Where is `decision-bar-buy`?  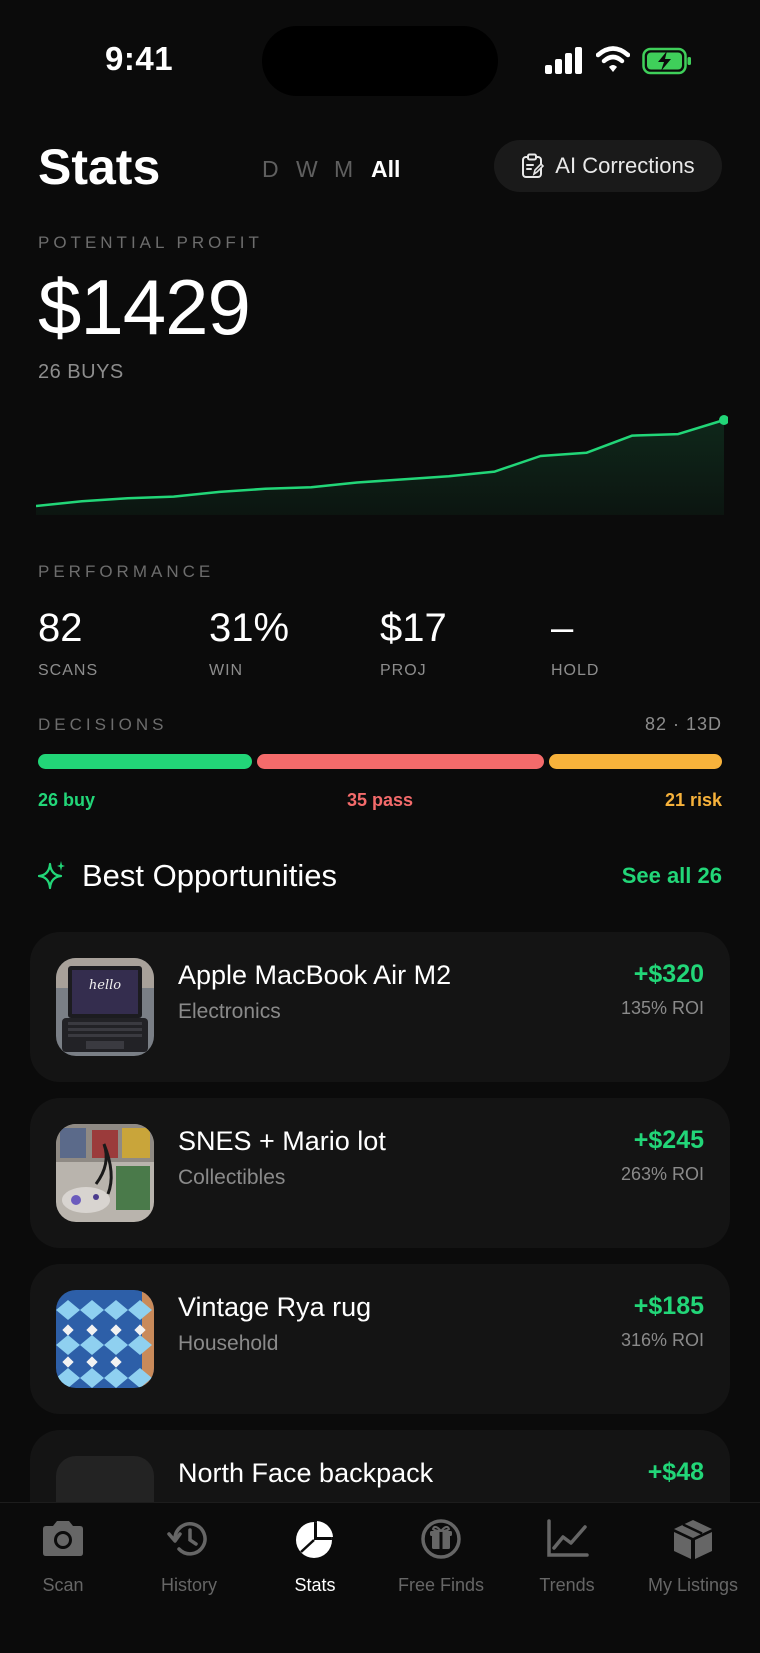
decision-bar-buy is located at coordinates (145, 761).